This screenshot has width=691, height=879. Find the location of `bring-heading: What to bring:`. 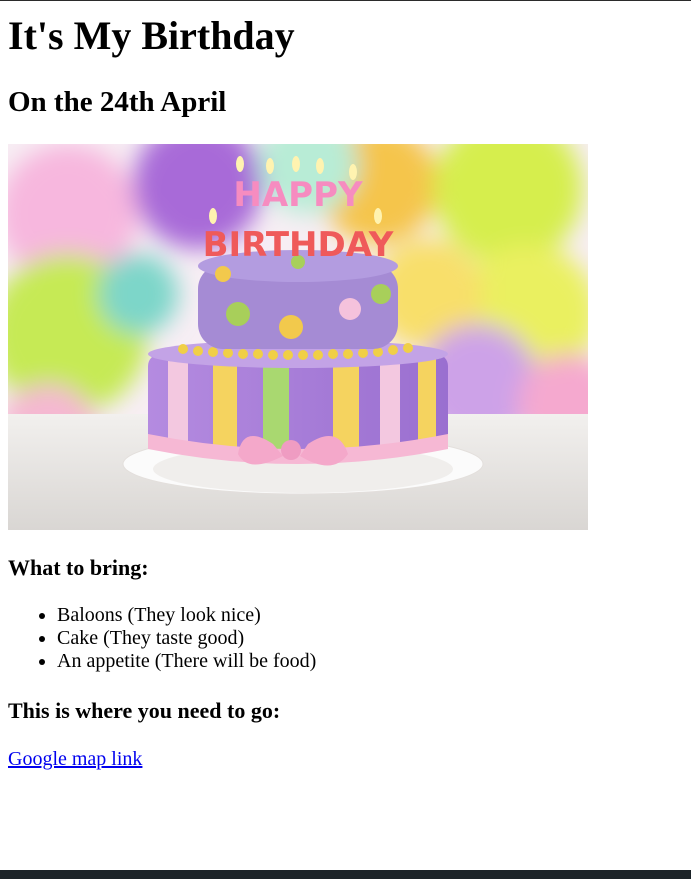

bring-heading: What to bring: is located at coordinates (78, 567).